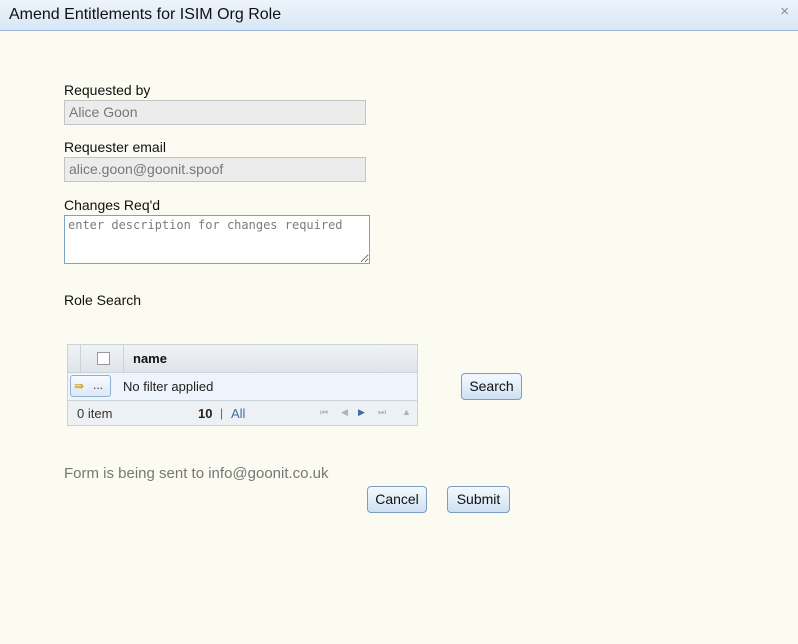  What do you see at coordinates (196, 473) in the screenshot?
I see `form-destination-info: Form is being sent to info@goonit.co.uk` at bounding box center [196, 473].